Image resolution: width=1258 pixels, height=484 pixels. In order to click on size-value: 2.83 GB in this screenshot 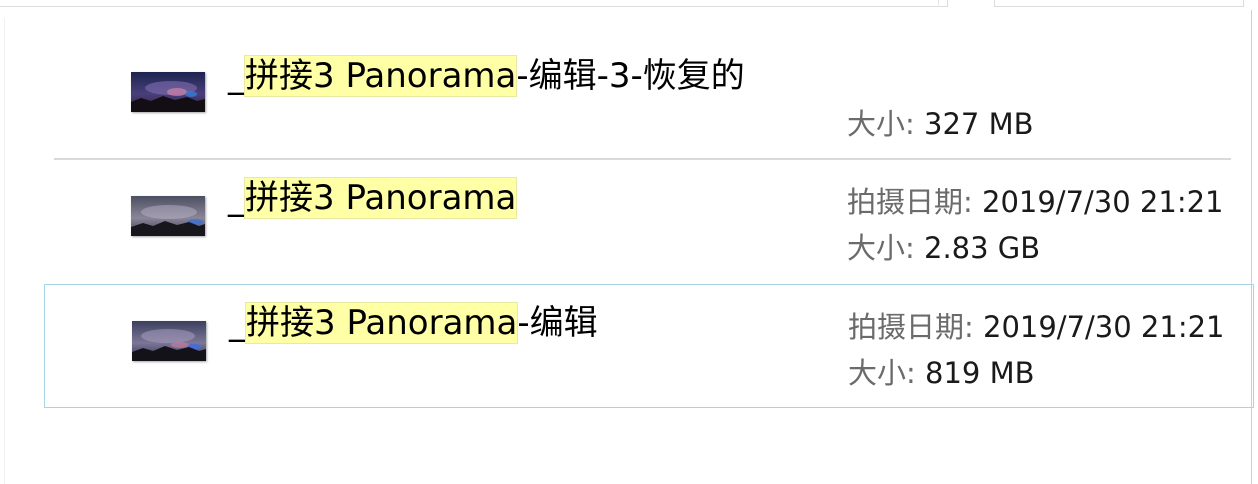, I will do `click(982, 248)`.